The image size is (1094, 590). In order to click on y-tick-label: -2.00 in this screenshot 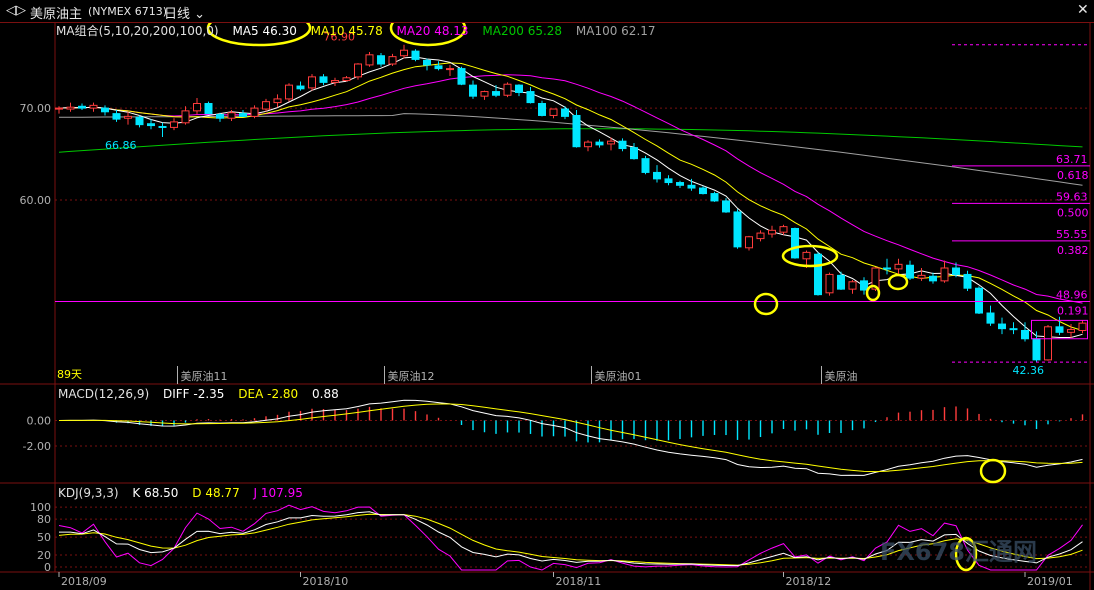, I will do `click(37, 446)`.